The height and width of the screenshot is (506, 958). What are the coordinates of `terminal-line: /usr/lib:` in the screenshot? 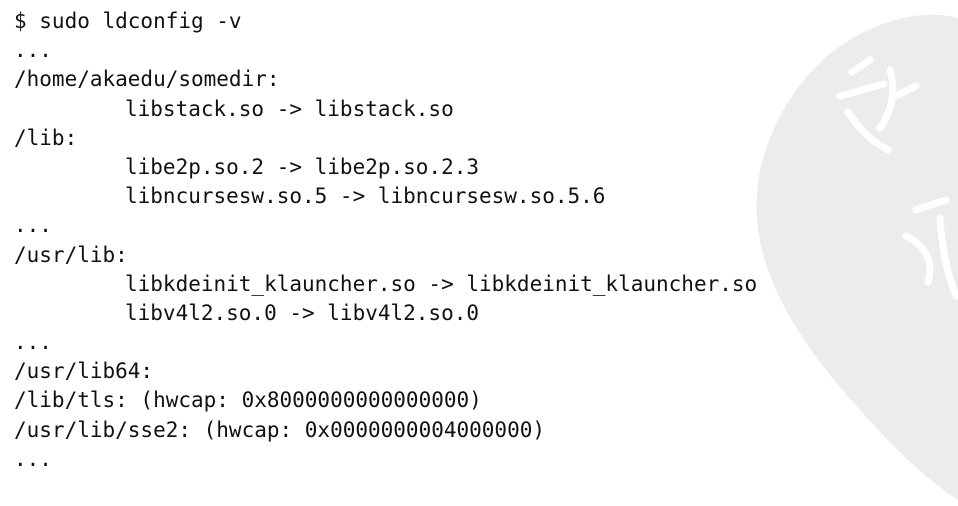 It's located at (71, 254).